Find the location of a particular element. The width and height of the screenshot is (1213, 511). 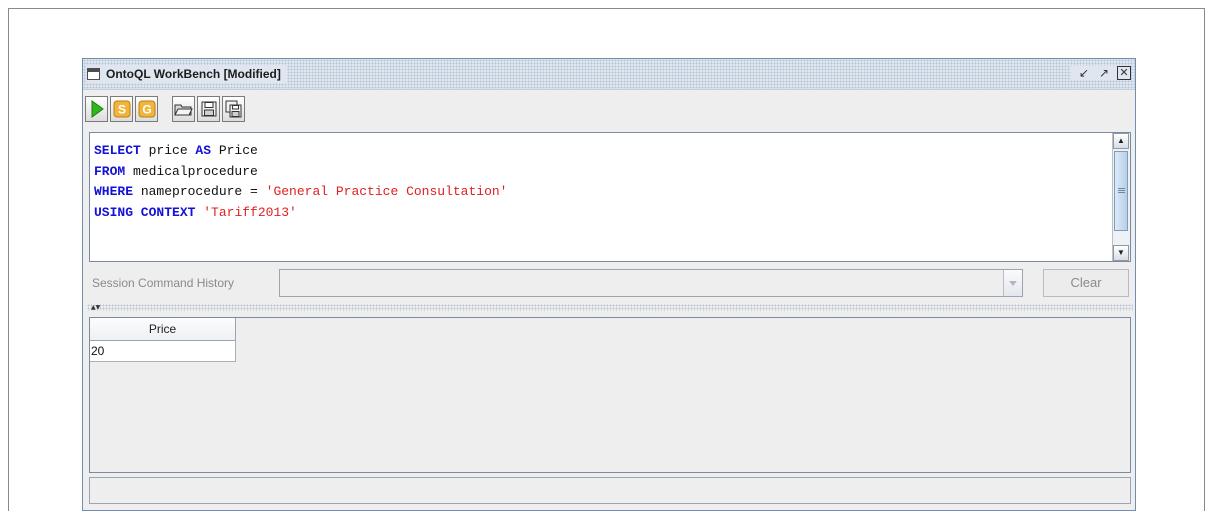

title-bar: OntoQL WorkBench [Modified] ↙ ↗ ✕ is located at coordinates (609, 74).